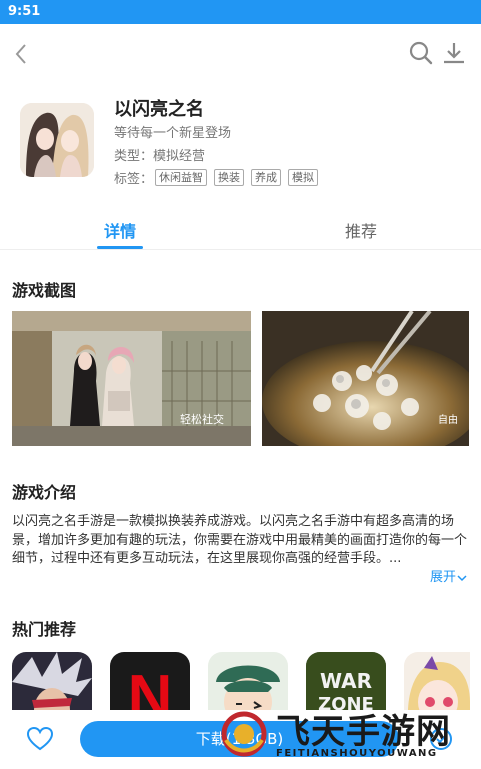  What do you see at coordinates (462, 577) in the screenshot?
I see `chevron-down-icon` at bounding box center [462, 577].